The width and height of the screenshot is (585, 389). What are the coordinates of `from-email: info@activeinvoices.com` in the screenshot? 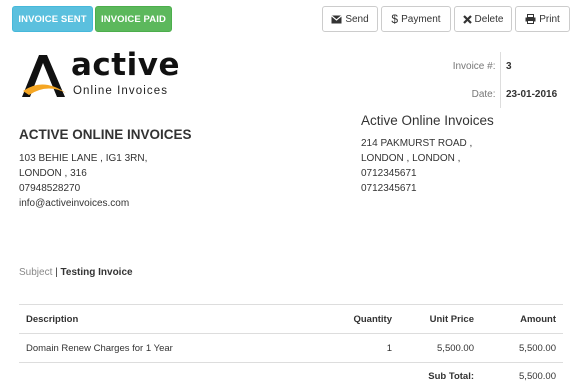 It's located at (74, 203).